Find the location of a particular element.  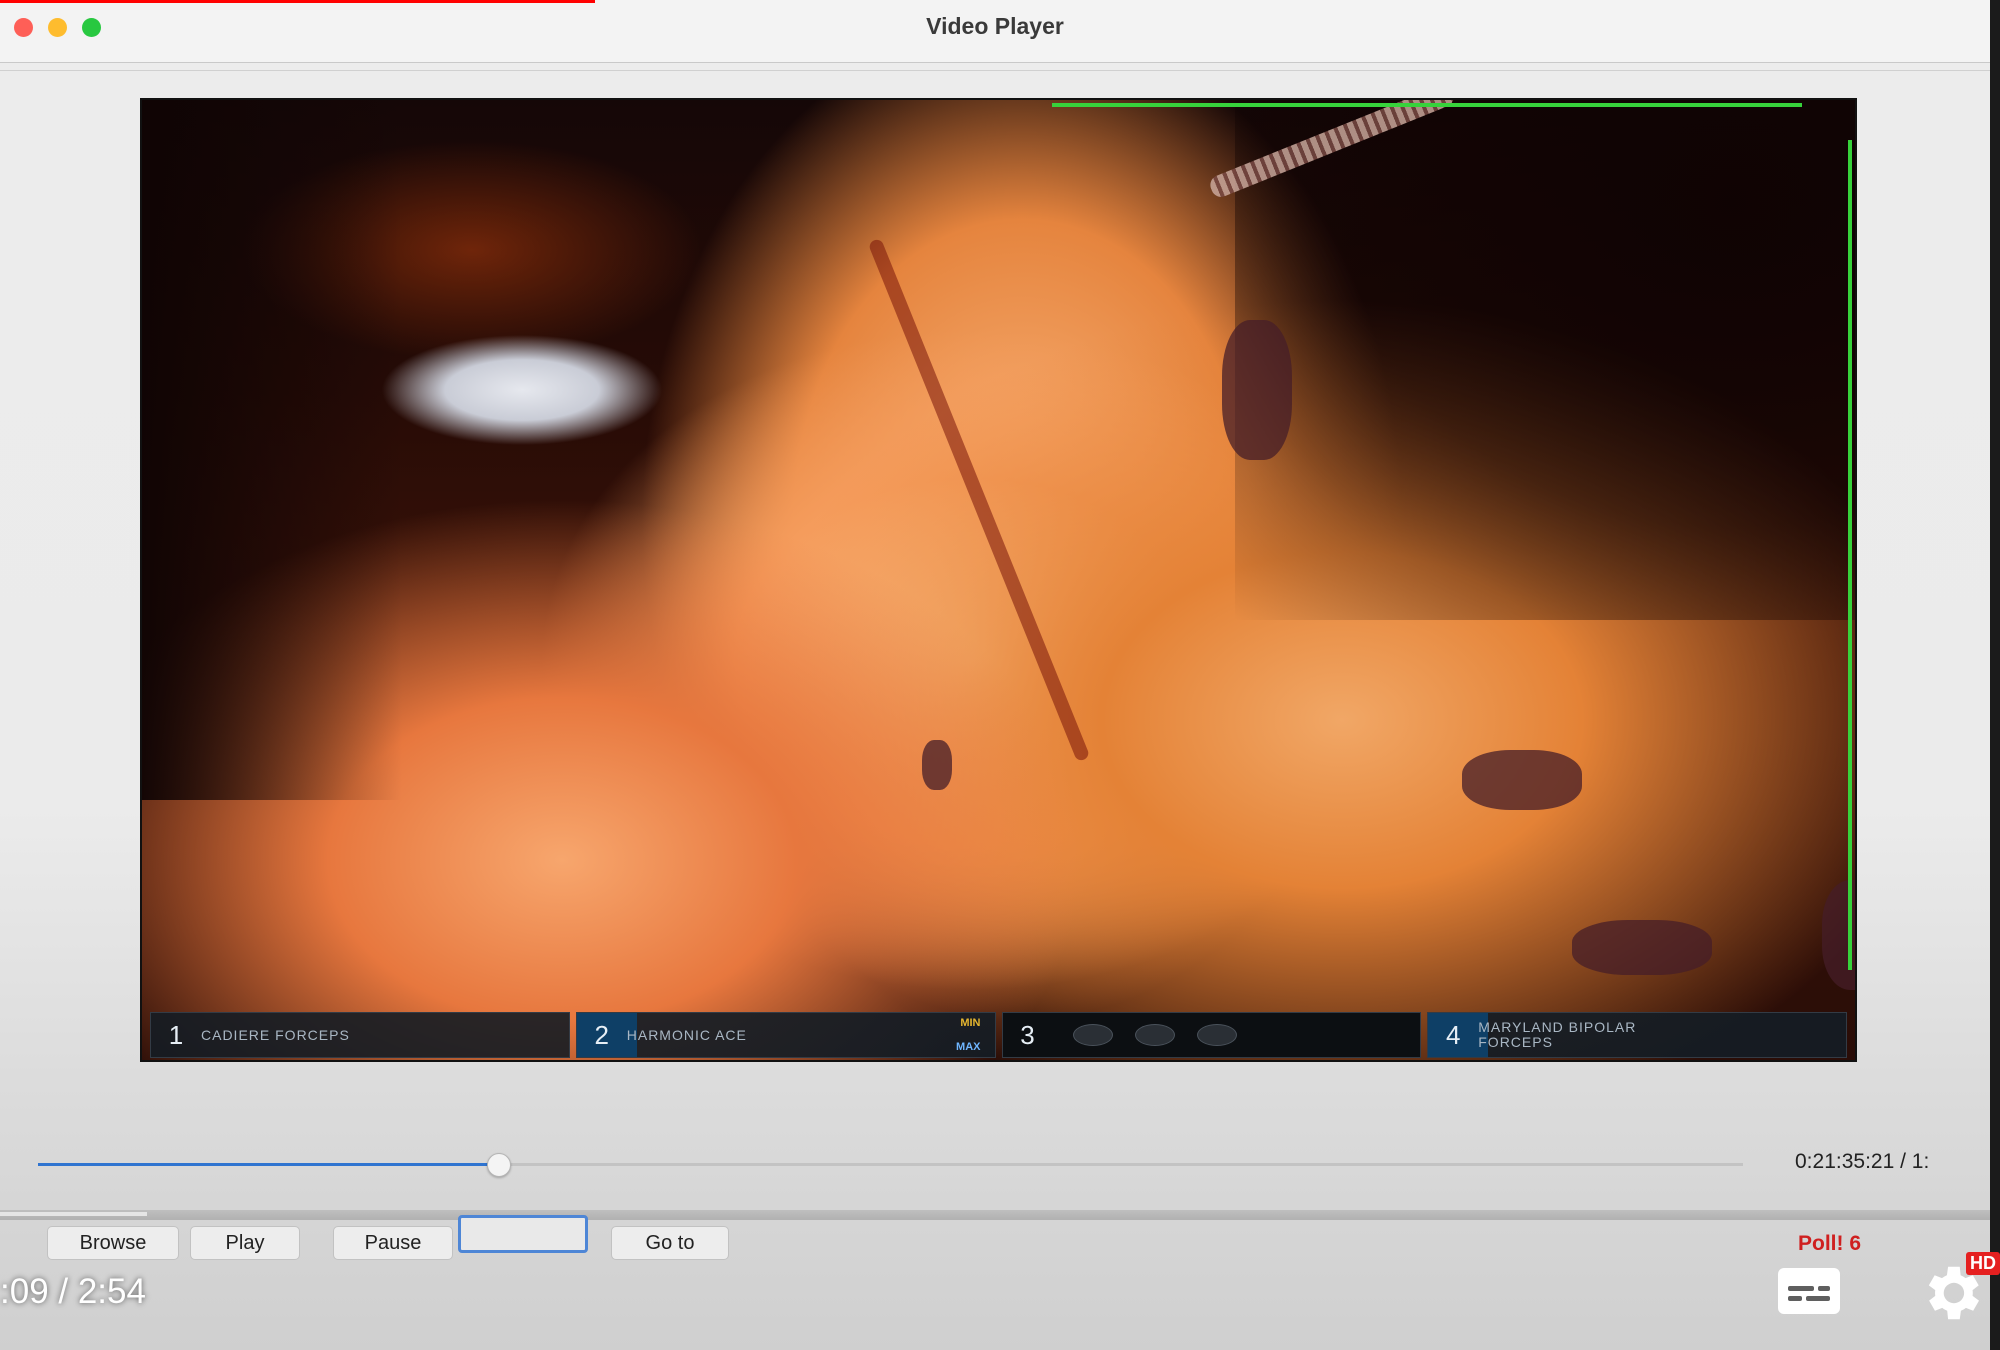

subtitles-icon is located at coordinates (1809, 1291).